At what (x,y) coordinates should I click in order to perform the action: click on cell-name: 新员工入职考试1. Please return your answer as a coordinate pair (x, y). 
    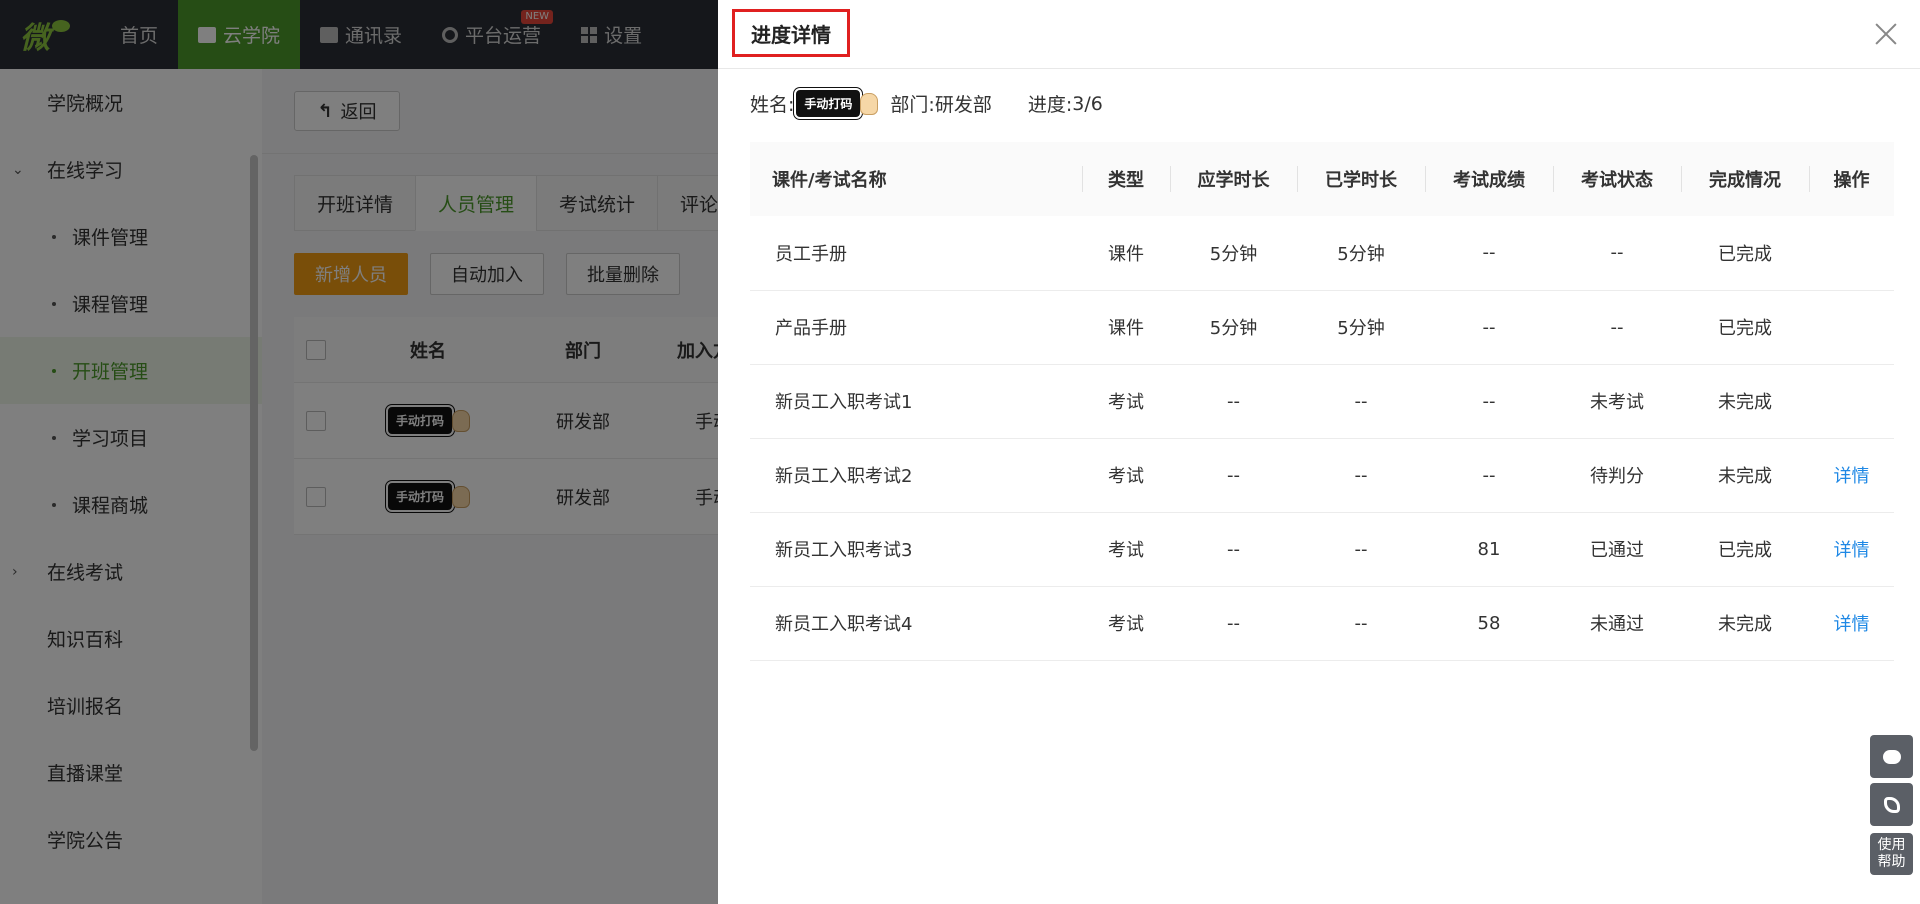
    Looking at the image, I should click on (916, 401).